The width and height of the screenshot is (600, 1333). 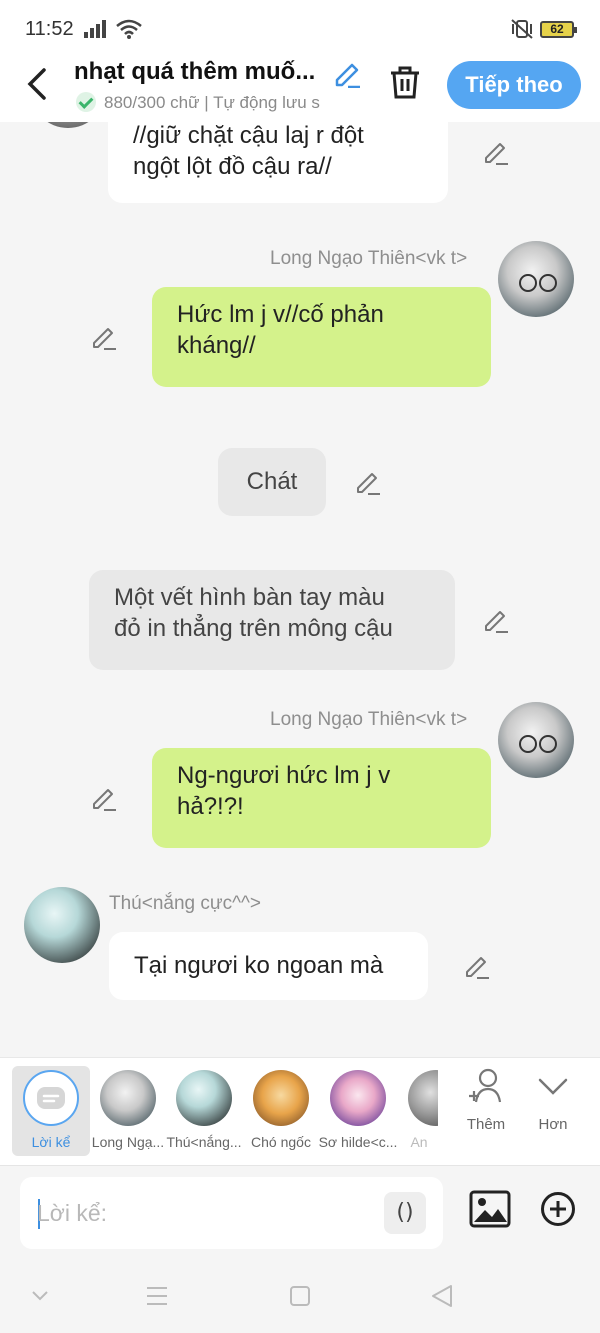 I want to click on avatar-thu, so click(x=62, y=925).